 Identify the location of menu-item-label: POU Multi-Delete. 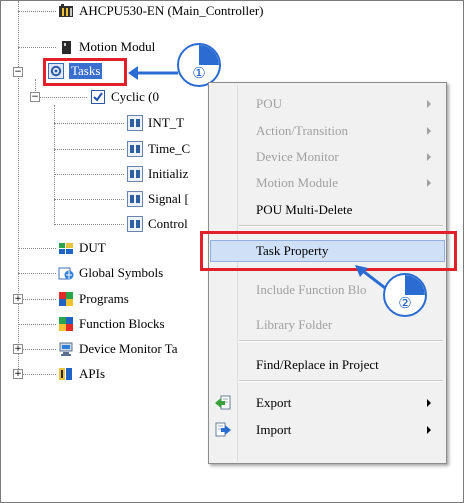
(304, 209).